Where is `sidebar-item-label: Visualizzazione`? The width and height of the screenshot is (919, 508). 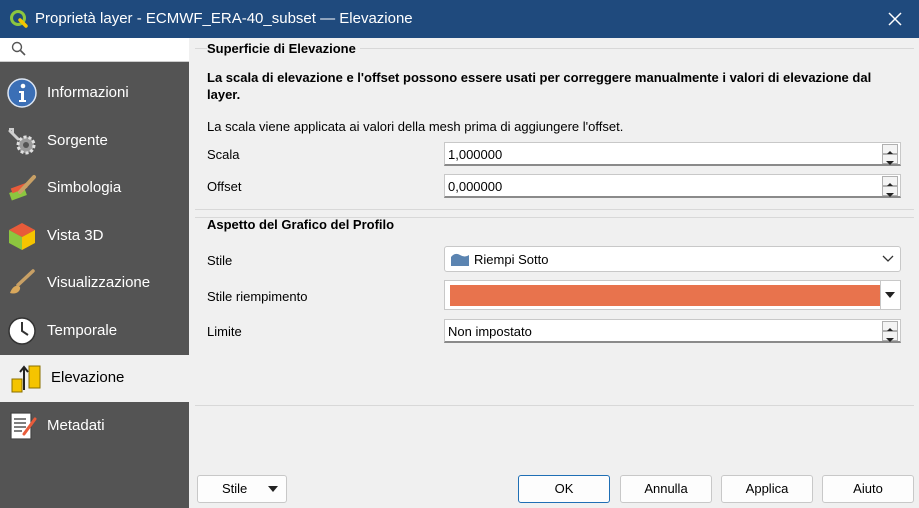
sidebar-item-label: Visualizzazione is located at coordinates (99, 282).